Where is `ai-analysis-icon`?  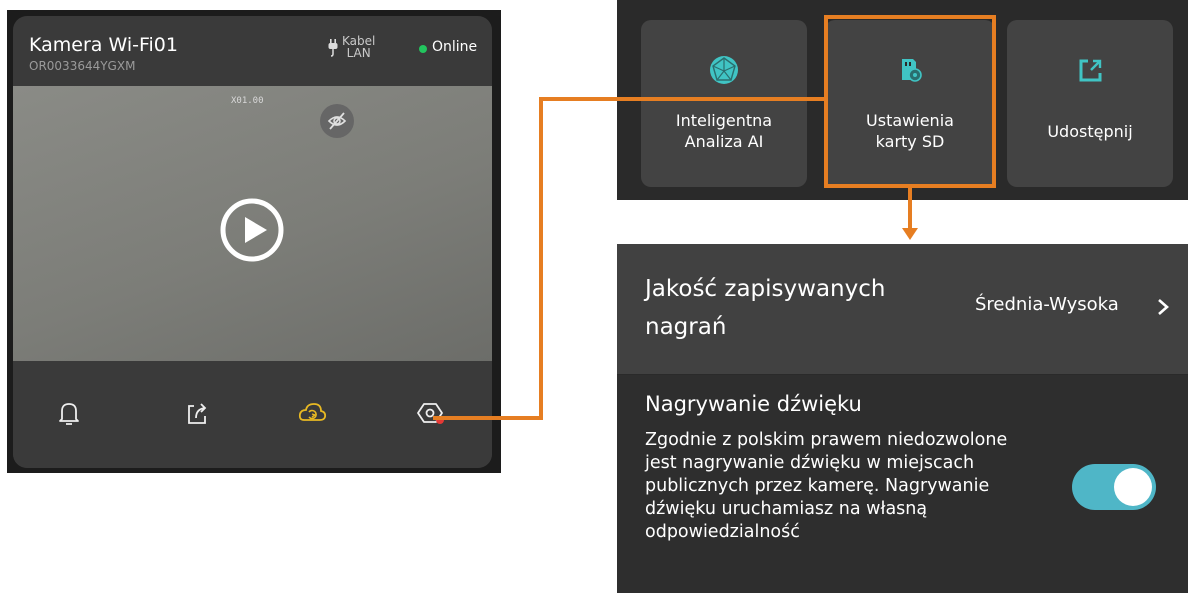
ai-analysis-icon is located at coordinates (724, 70).